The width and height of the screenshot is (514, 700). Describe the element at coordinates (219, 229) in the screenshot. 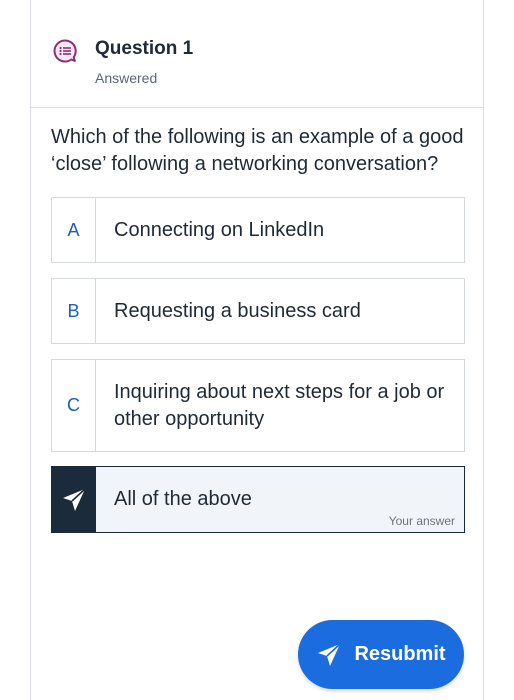

I see `option-text: Connecting on LinkedIn` at that location.